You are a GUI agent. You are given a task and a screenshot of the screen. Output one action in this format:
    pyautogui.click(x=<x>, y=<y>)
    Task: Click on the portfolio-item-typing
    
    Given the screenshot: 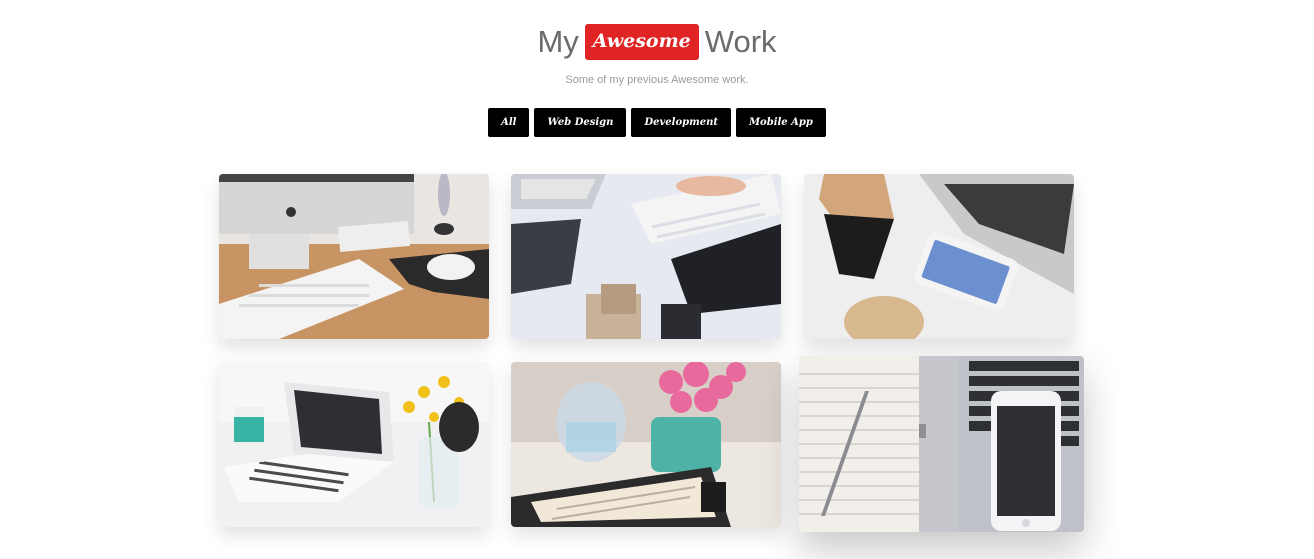 What is the action you would take?
    pyautogui.click(x=646, y=256)
    